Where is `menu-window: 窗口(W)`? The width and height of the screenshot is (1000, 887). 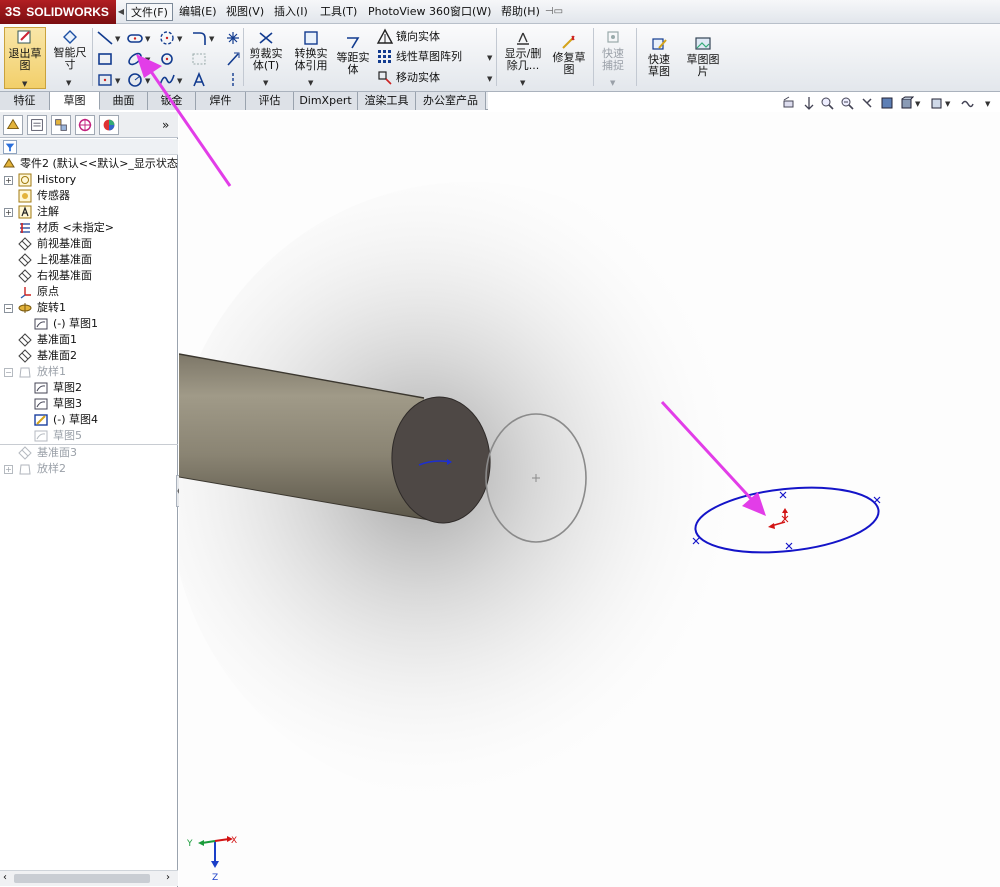 menu-window: 窗口(W) is located at coordinates (470, 12).